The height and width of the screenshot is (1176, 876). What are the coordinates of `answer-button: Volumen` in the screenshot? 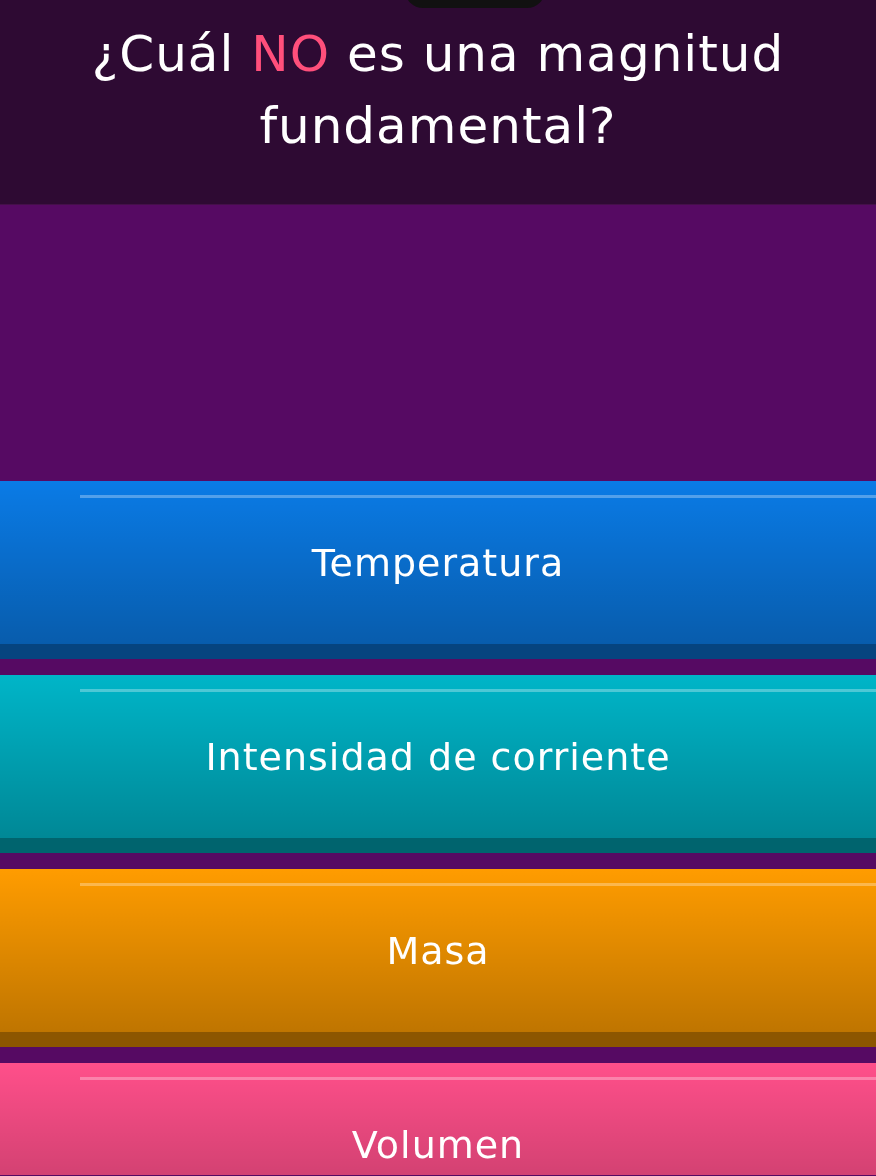 It's located at (438, 1119).